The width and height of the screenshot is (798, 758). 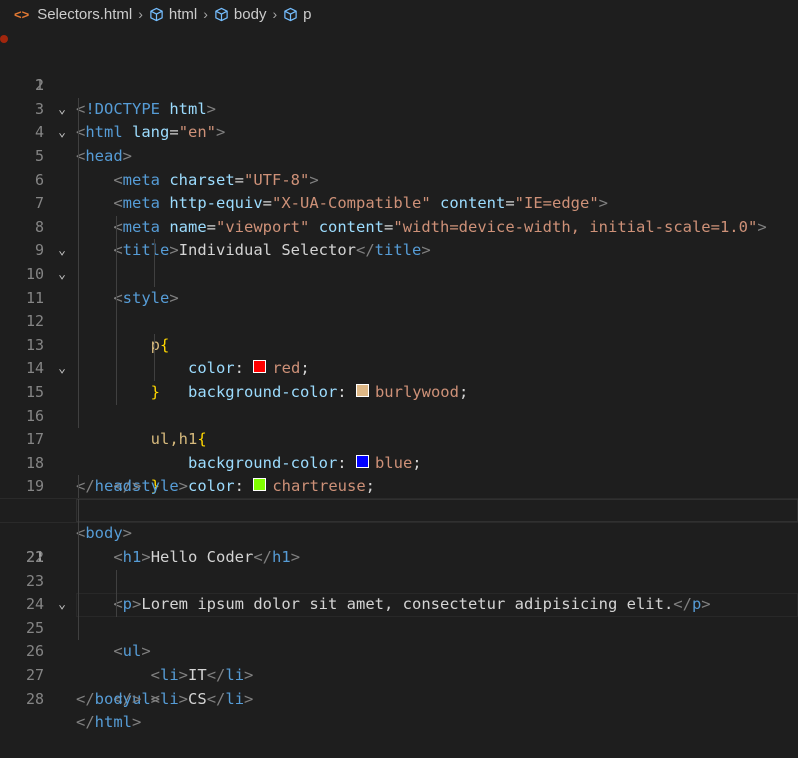 I want to click on code-line: 7 <title>Individual Selector</title>, so click(x=399, y=213).